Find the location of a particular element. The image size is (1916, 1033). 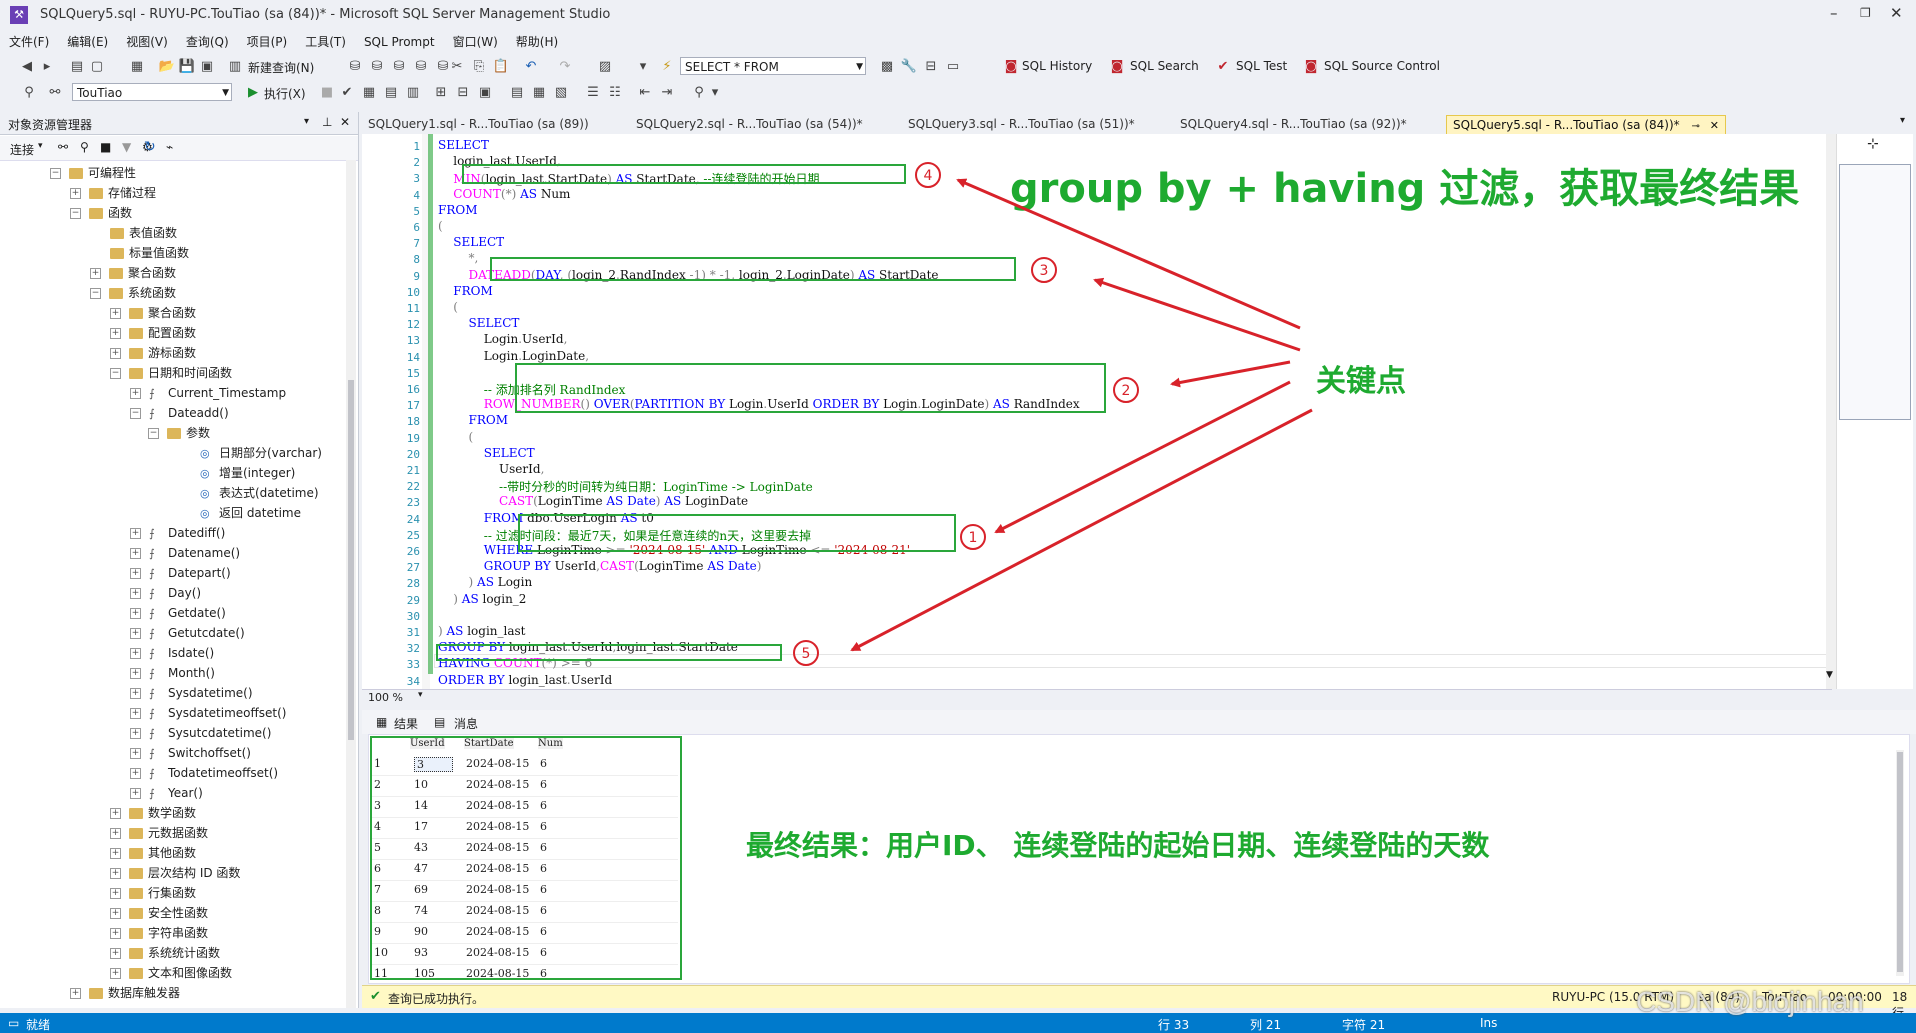

tree-item-scalar-functions: 标量值函数 is located at coordinates (149, 253).